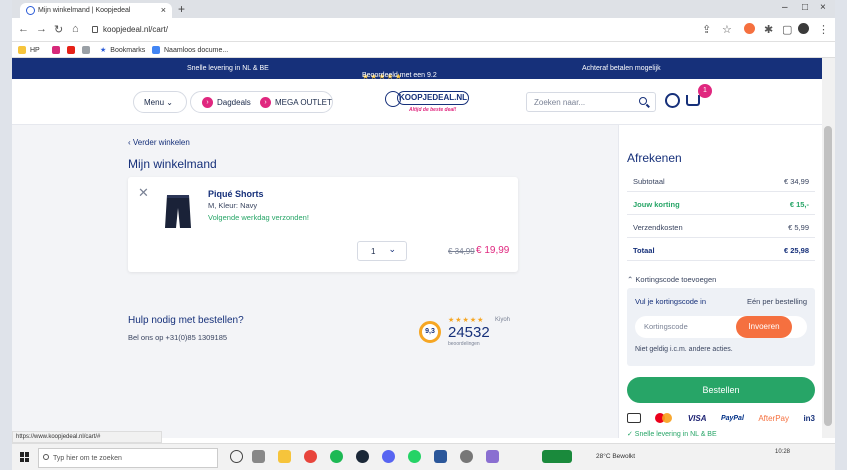  Describe the element at coordinates (721, 390) in the screenshot. I see `order-button: Bestellen` at that location.